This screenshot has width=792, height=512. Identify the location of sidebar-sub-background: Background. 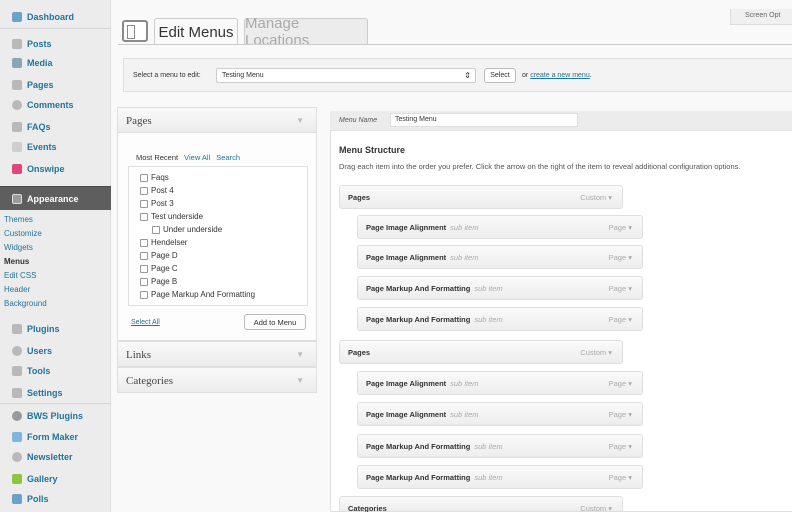
(25, 303).